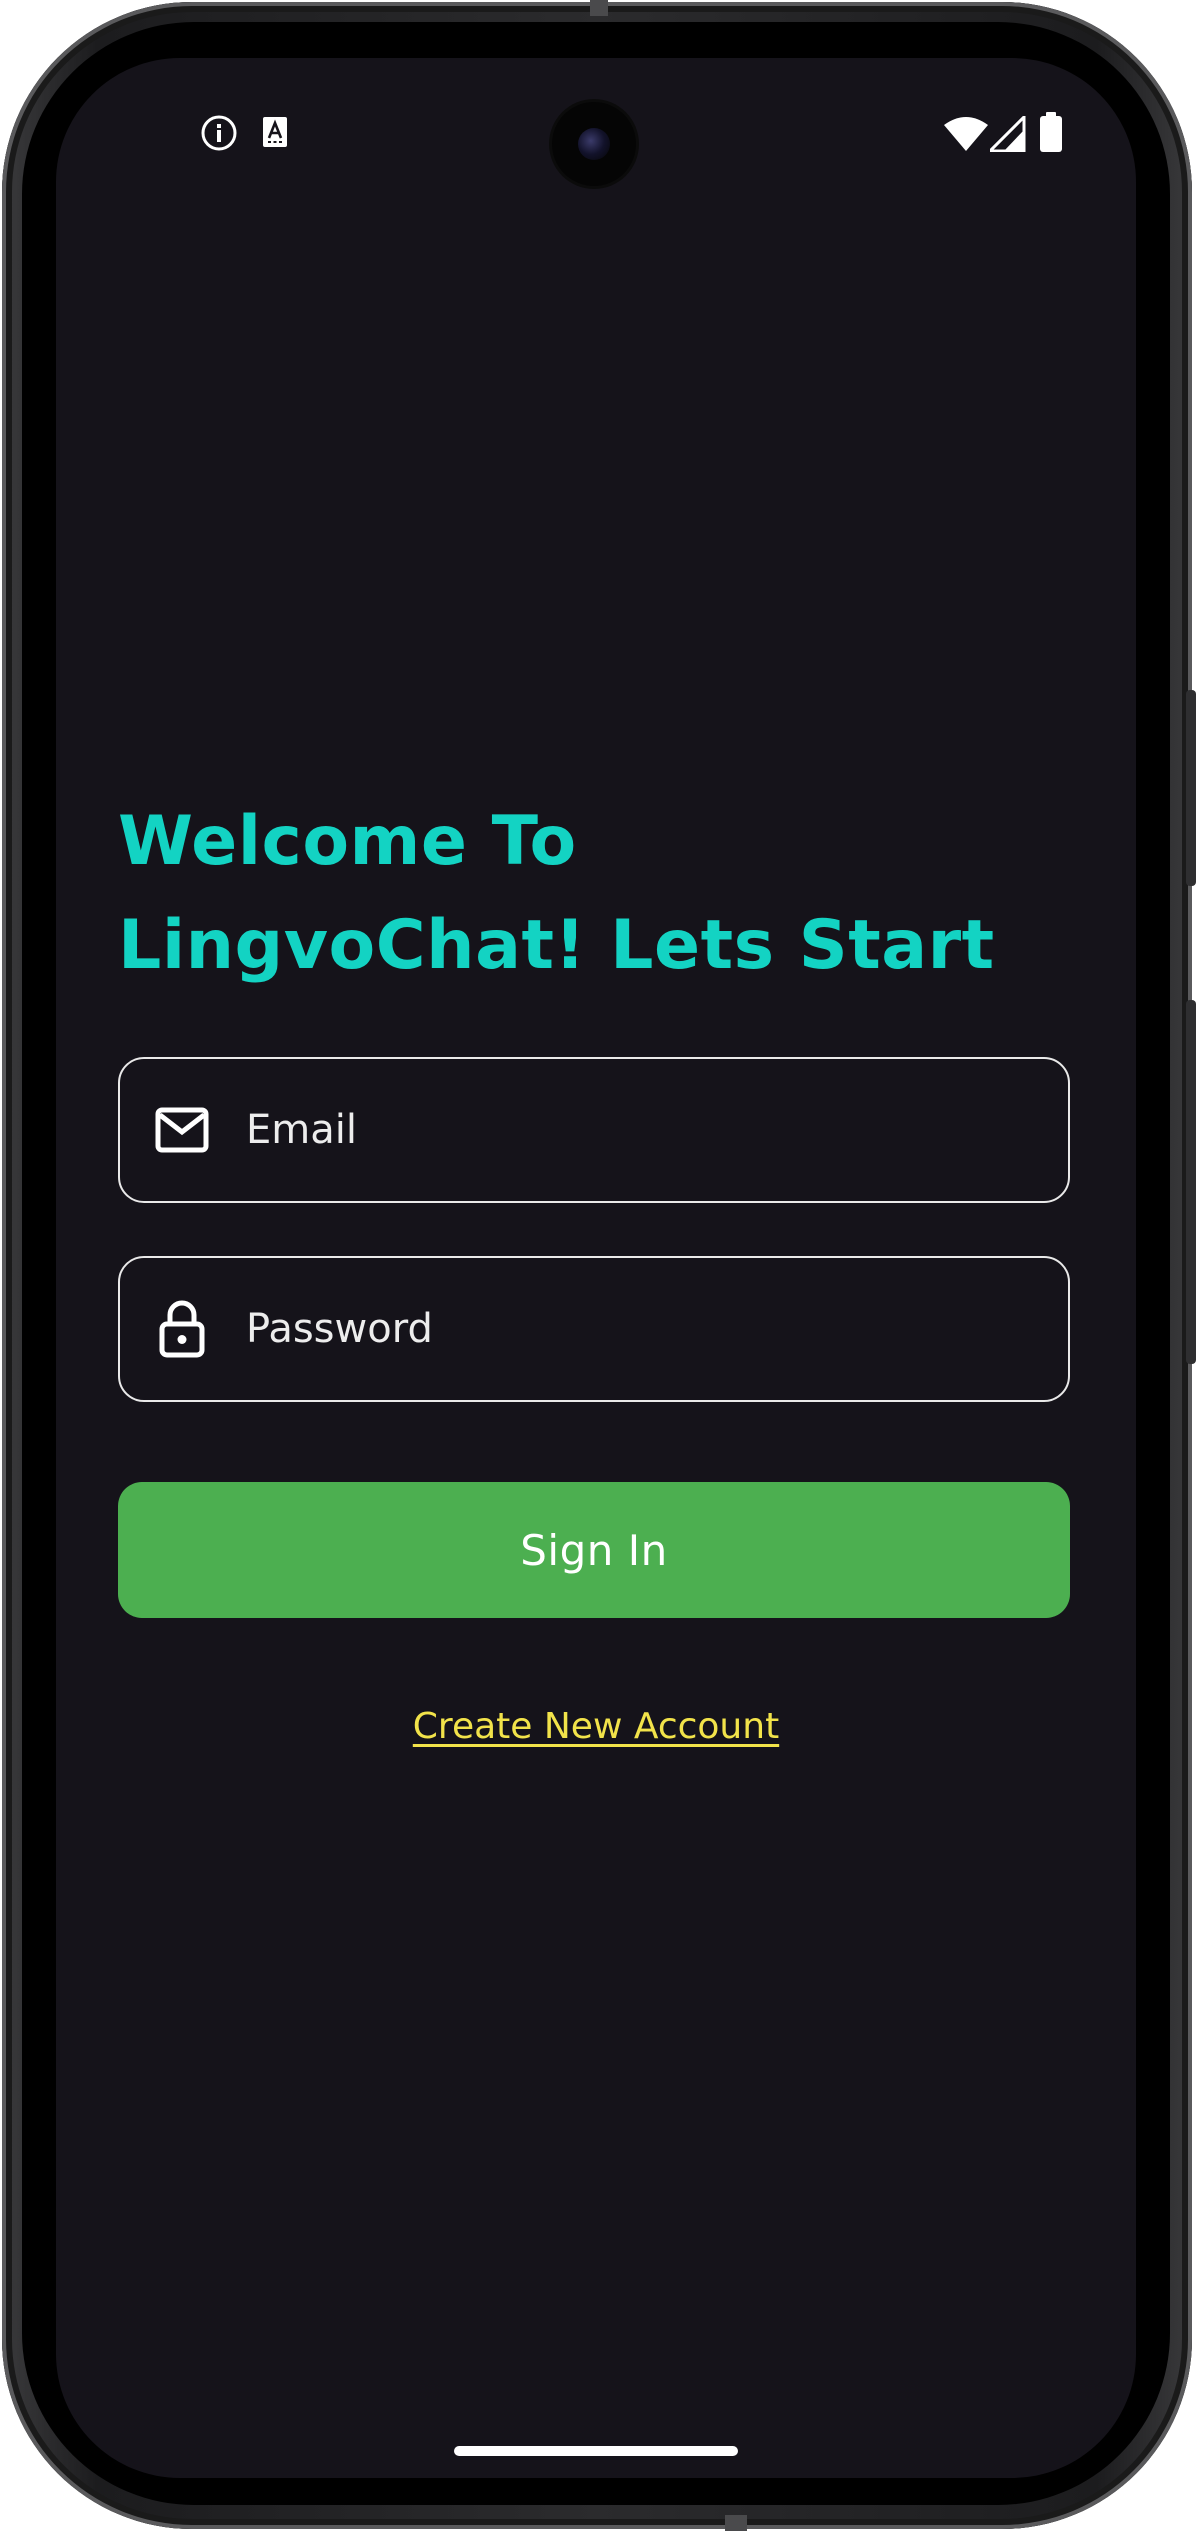 The image size is (1198, 2531). What do you see at coordinates (594, 1329) in the screenshot?
I see `password-field: Password` at bounding box center [594, 1329].